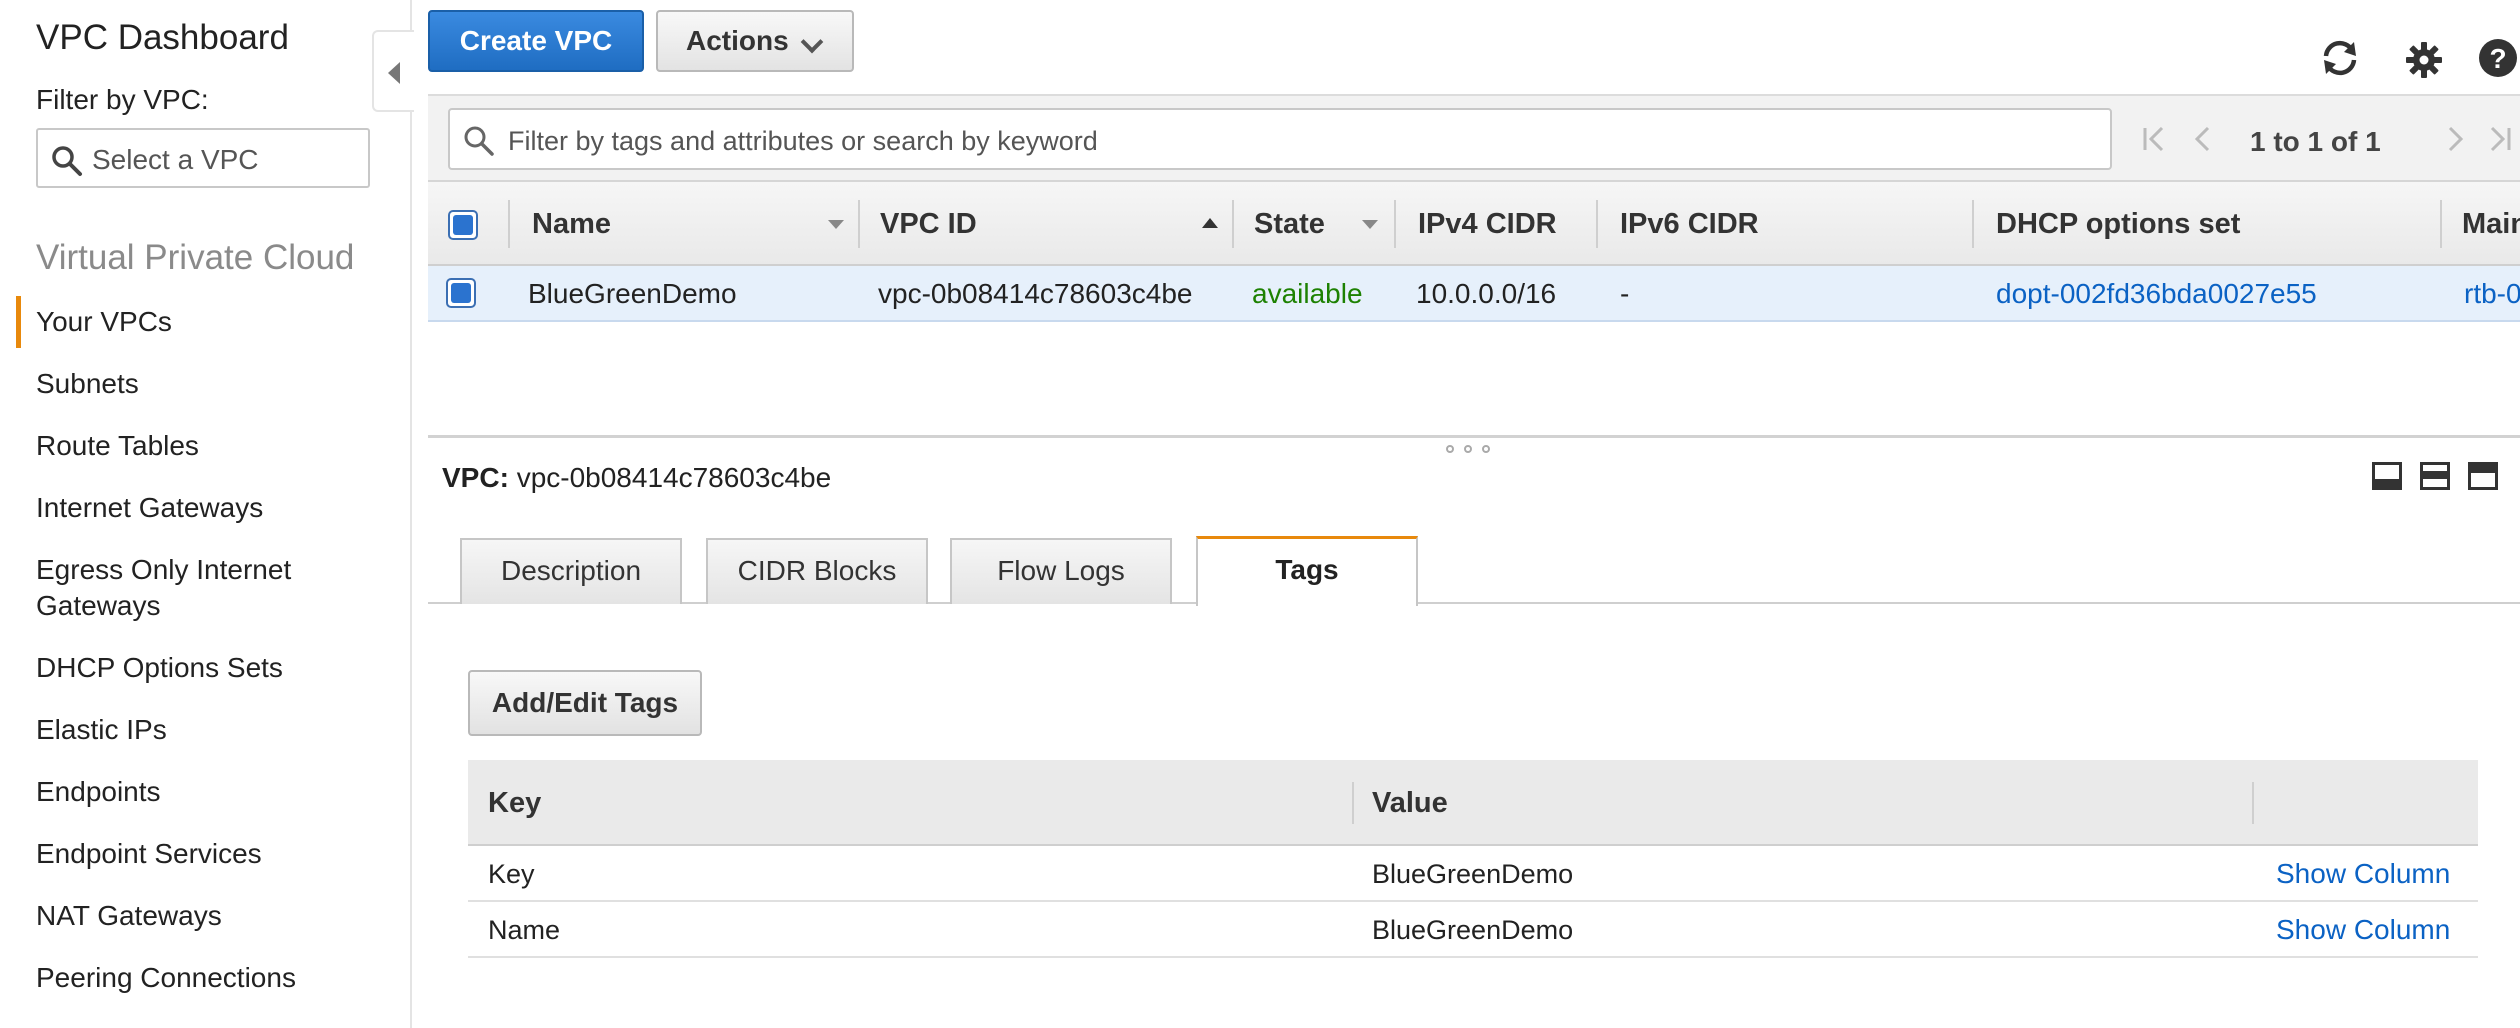  Describe the element at coordinates (475, 477) in the screenshot. I see `details-label: VPC:` at that location.